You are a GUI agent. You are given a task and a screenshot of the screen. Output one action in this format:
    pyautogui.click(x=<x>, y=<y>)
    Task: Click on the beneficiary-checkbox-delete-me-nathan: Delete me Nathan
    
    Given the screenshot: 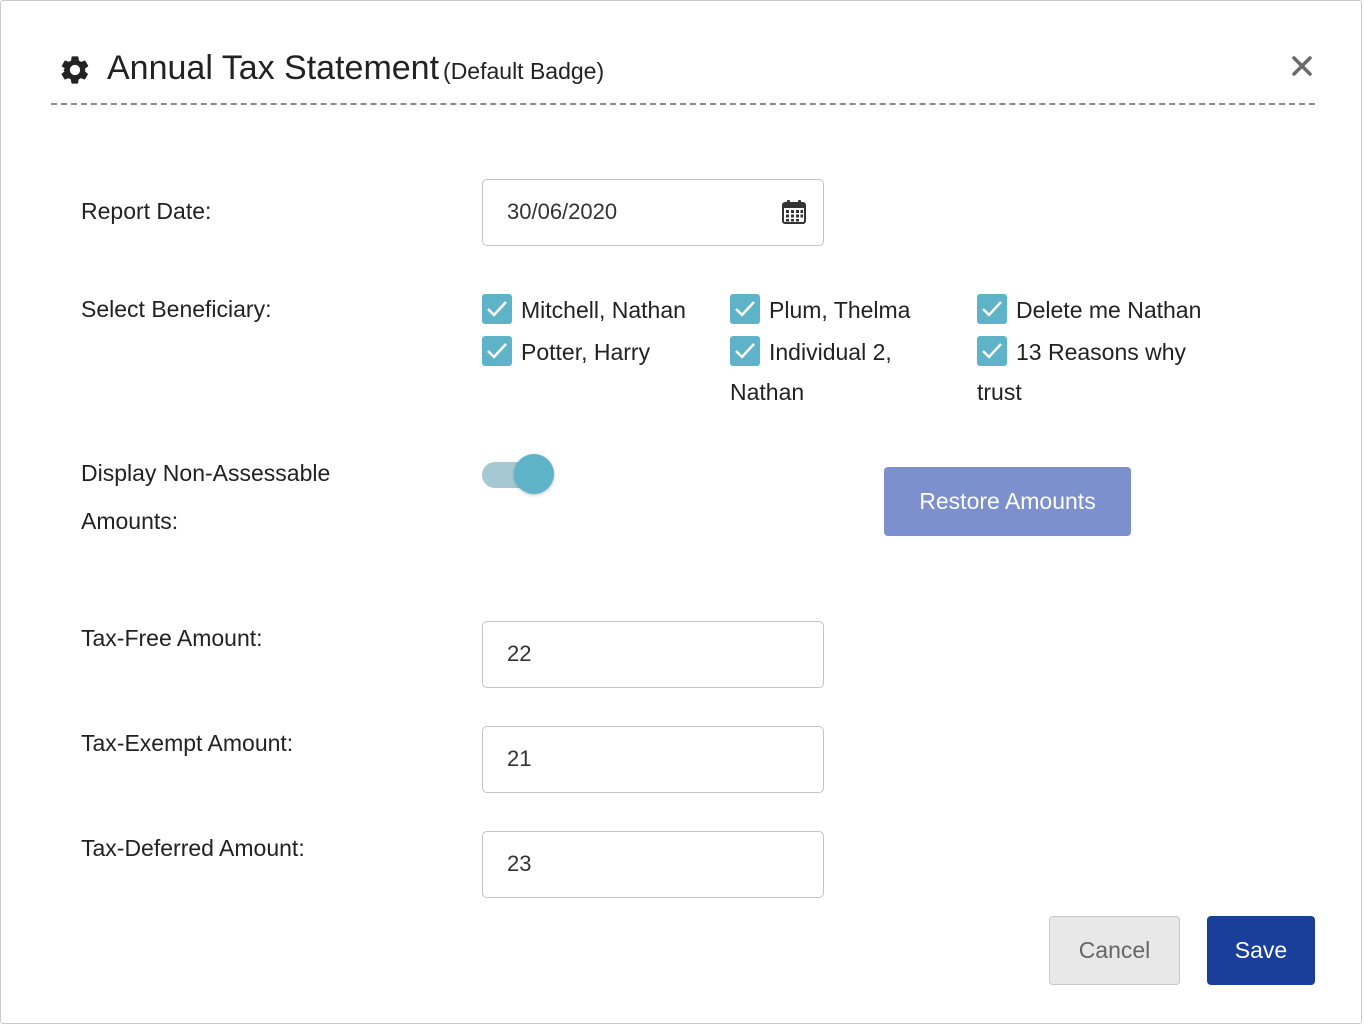 What is the action you would take?
    pyautogui.click(x=1089, y=310)
    